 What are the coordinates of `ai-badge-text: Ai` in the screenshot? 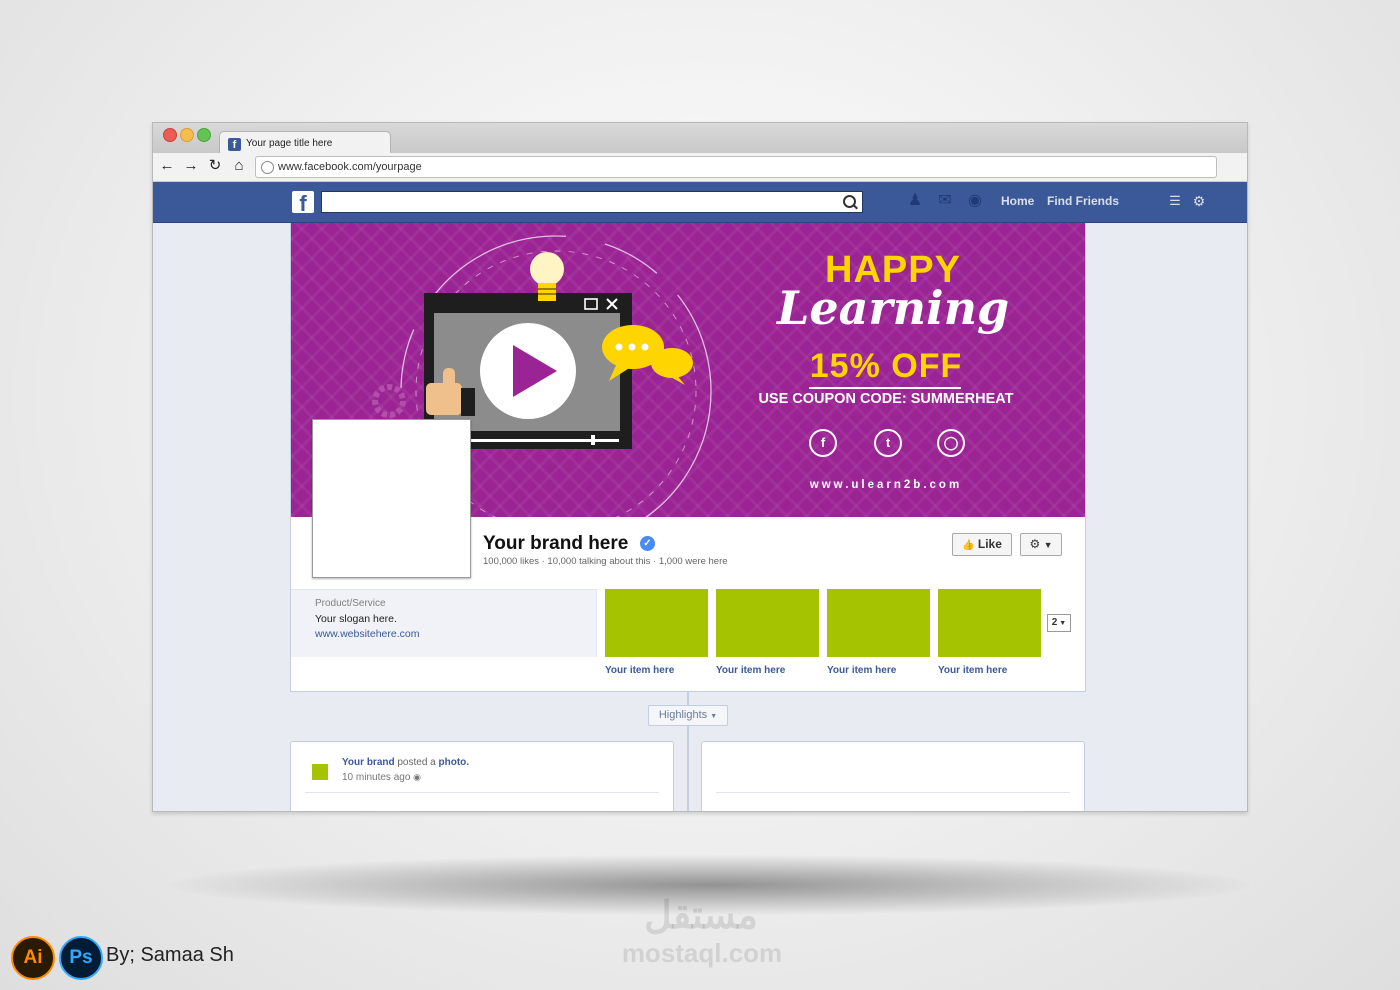 It's located at (33, 957).